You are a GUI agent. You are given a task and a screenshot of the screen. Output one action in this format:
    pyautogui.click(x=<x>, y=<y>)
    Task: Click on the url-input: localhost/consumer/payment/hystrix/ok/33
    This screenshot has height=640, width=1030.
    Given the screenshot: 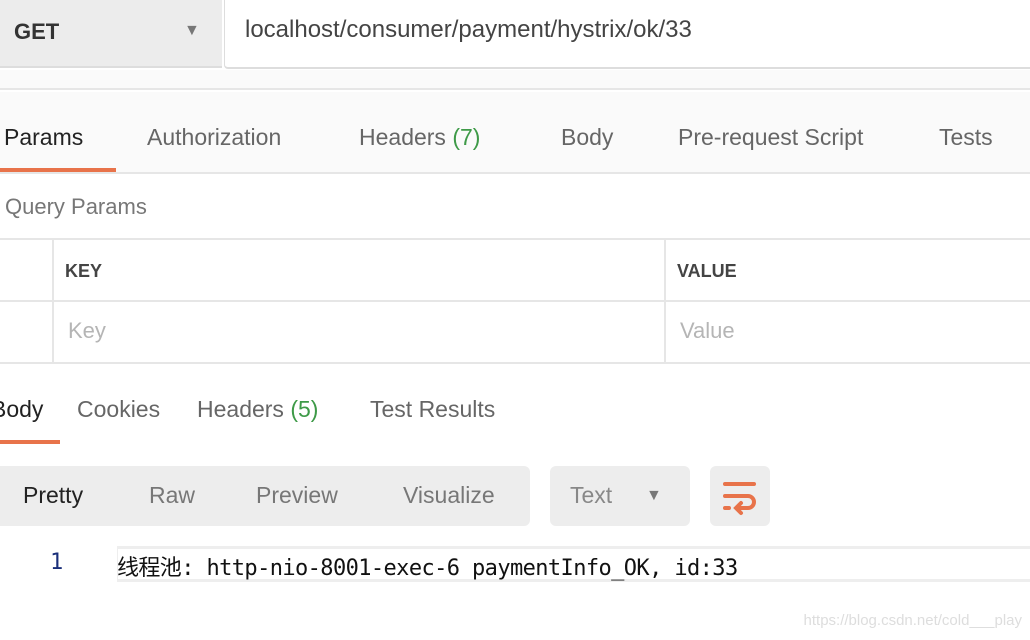 What is the action you would take?
    pyautogui.click(x=627, y=34)
    